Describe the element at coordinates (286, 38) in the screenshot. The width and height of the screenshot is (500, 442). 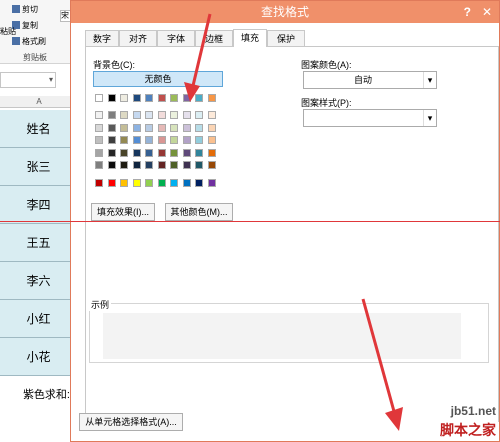
I see `tab-protection: 保护` at that location.